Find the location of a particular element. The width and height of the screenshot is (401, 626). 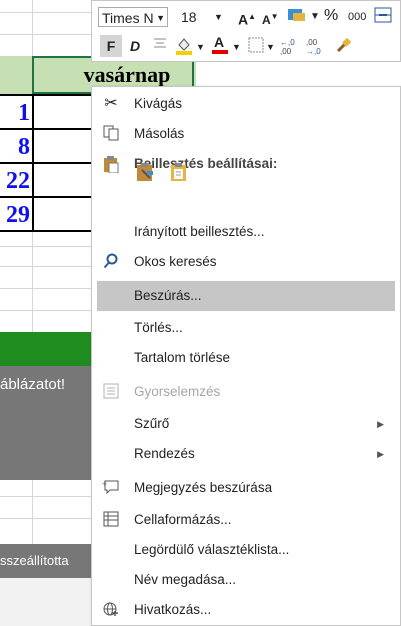

svg-text: ←,0 is located at coordinates (287, 42).